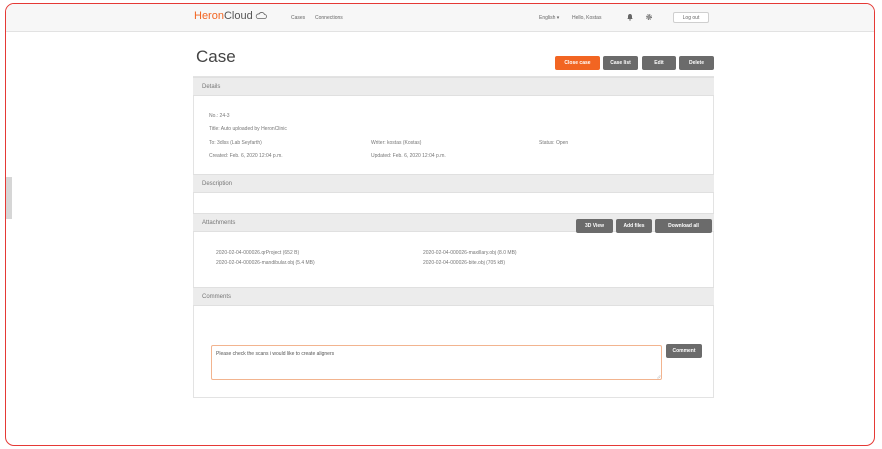  I want to click on case-list-button: Case list, so click(620, 63).